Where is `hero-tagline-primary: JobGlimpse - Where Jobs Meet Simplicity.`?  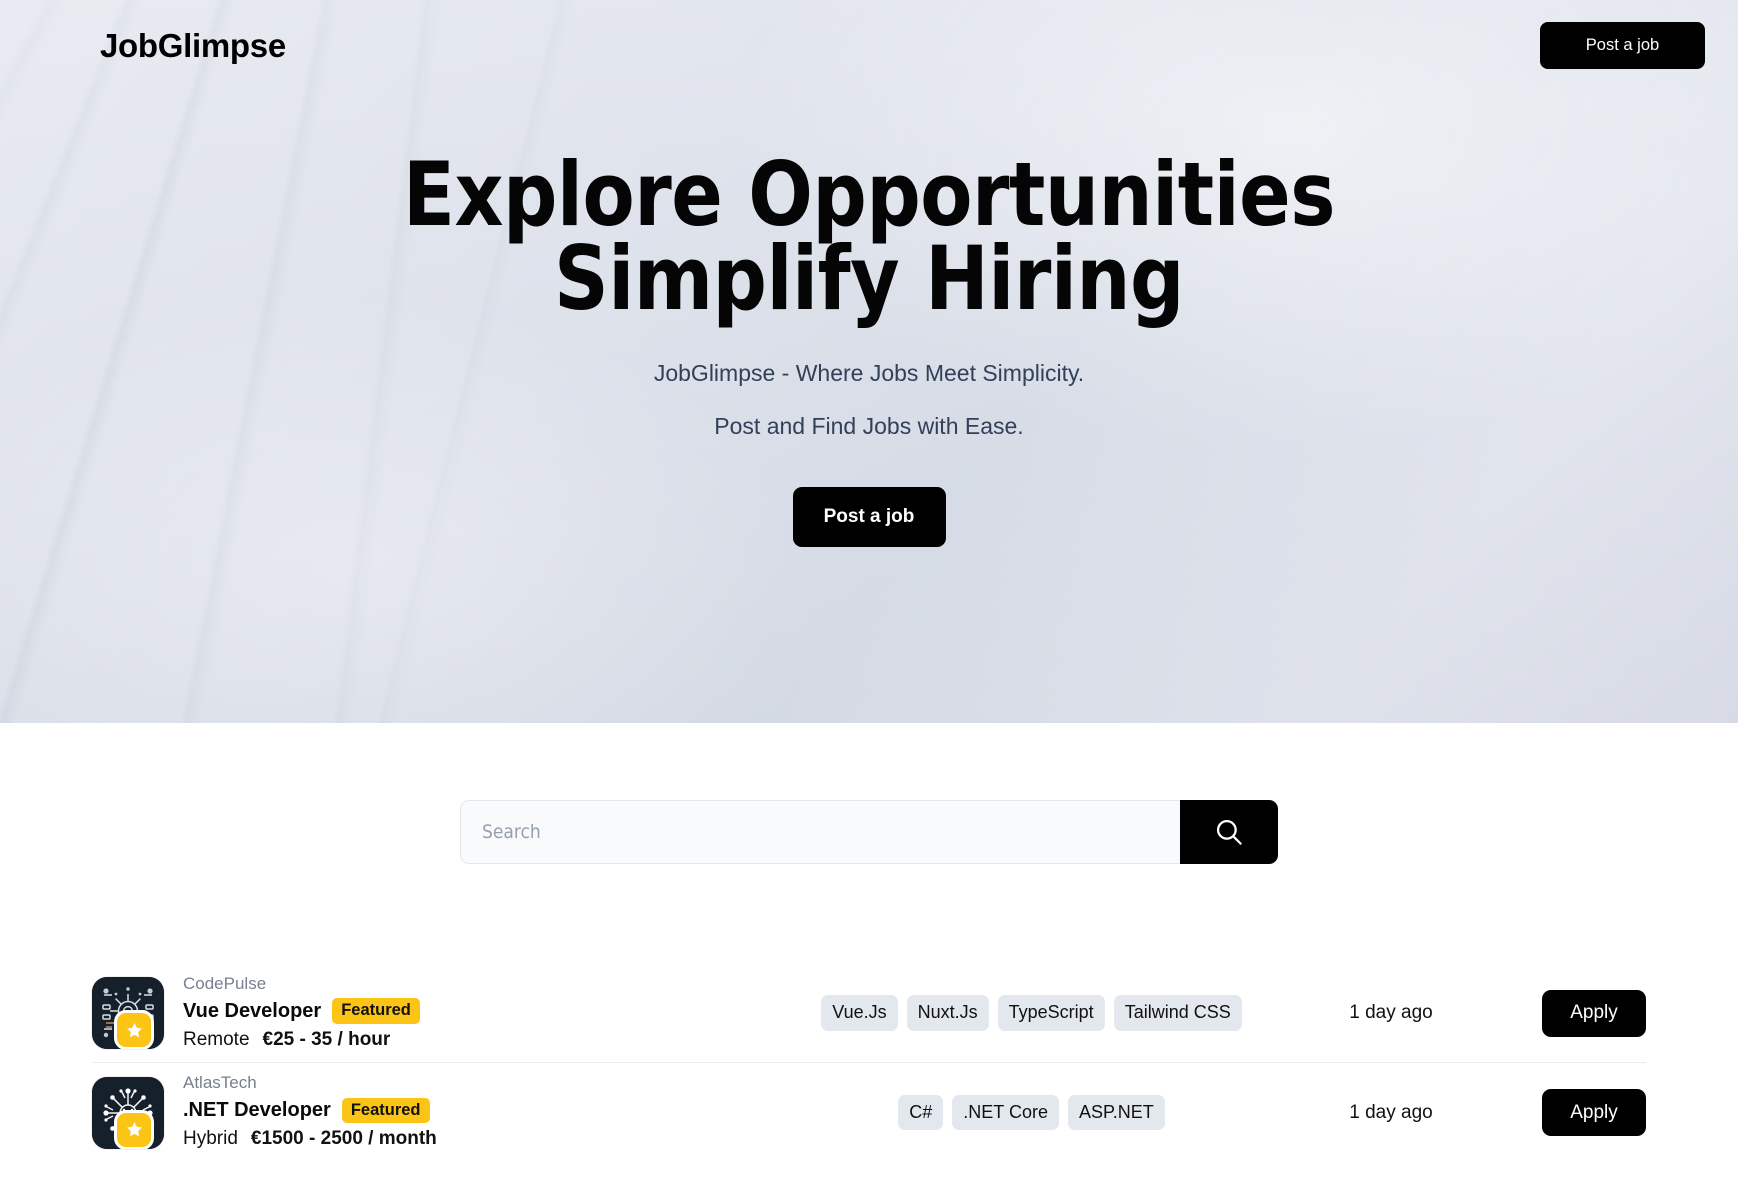
hero-tagline-primary: JobGlimpse - Where Jobs Meet Simplicity. is located at coordinates (869, 373).